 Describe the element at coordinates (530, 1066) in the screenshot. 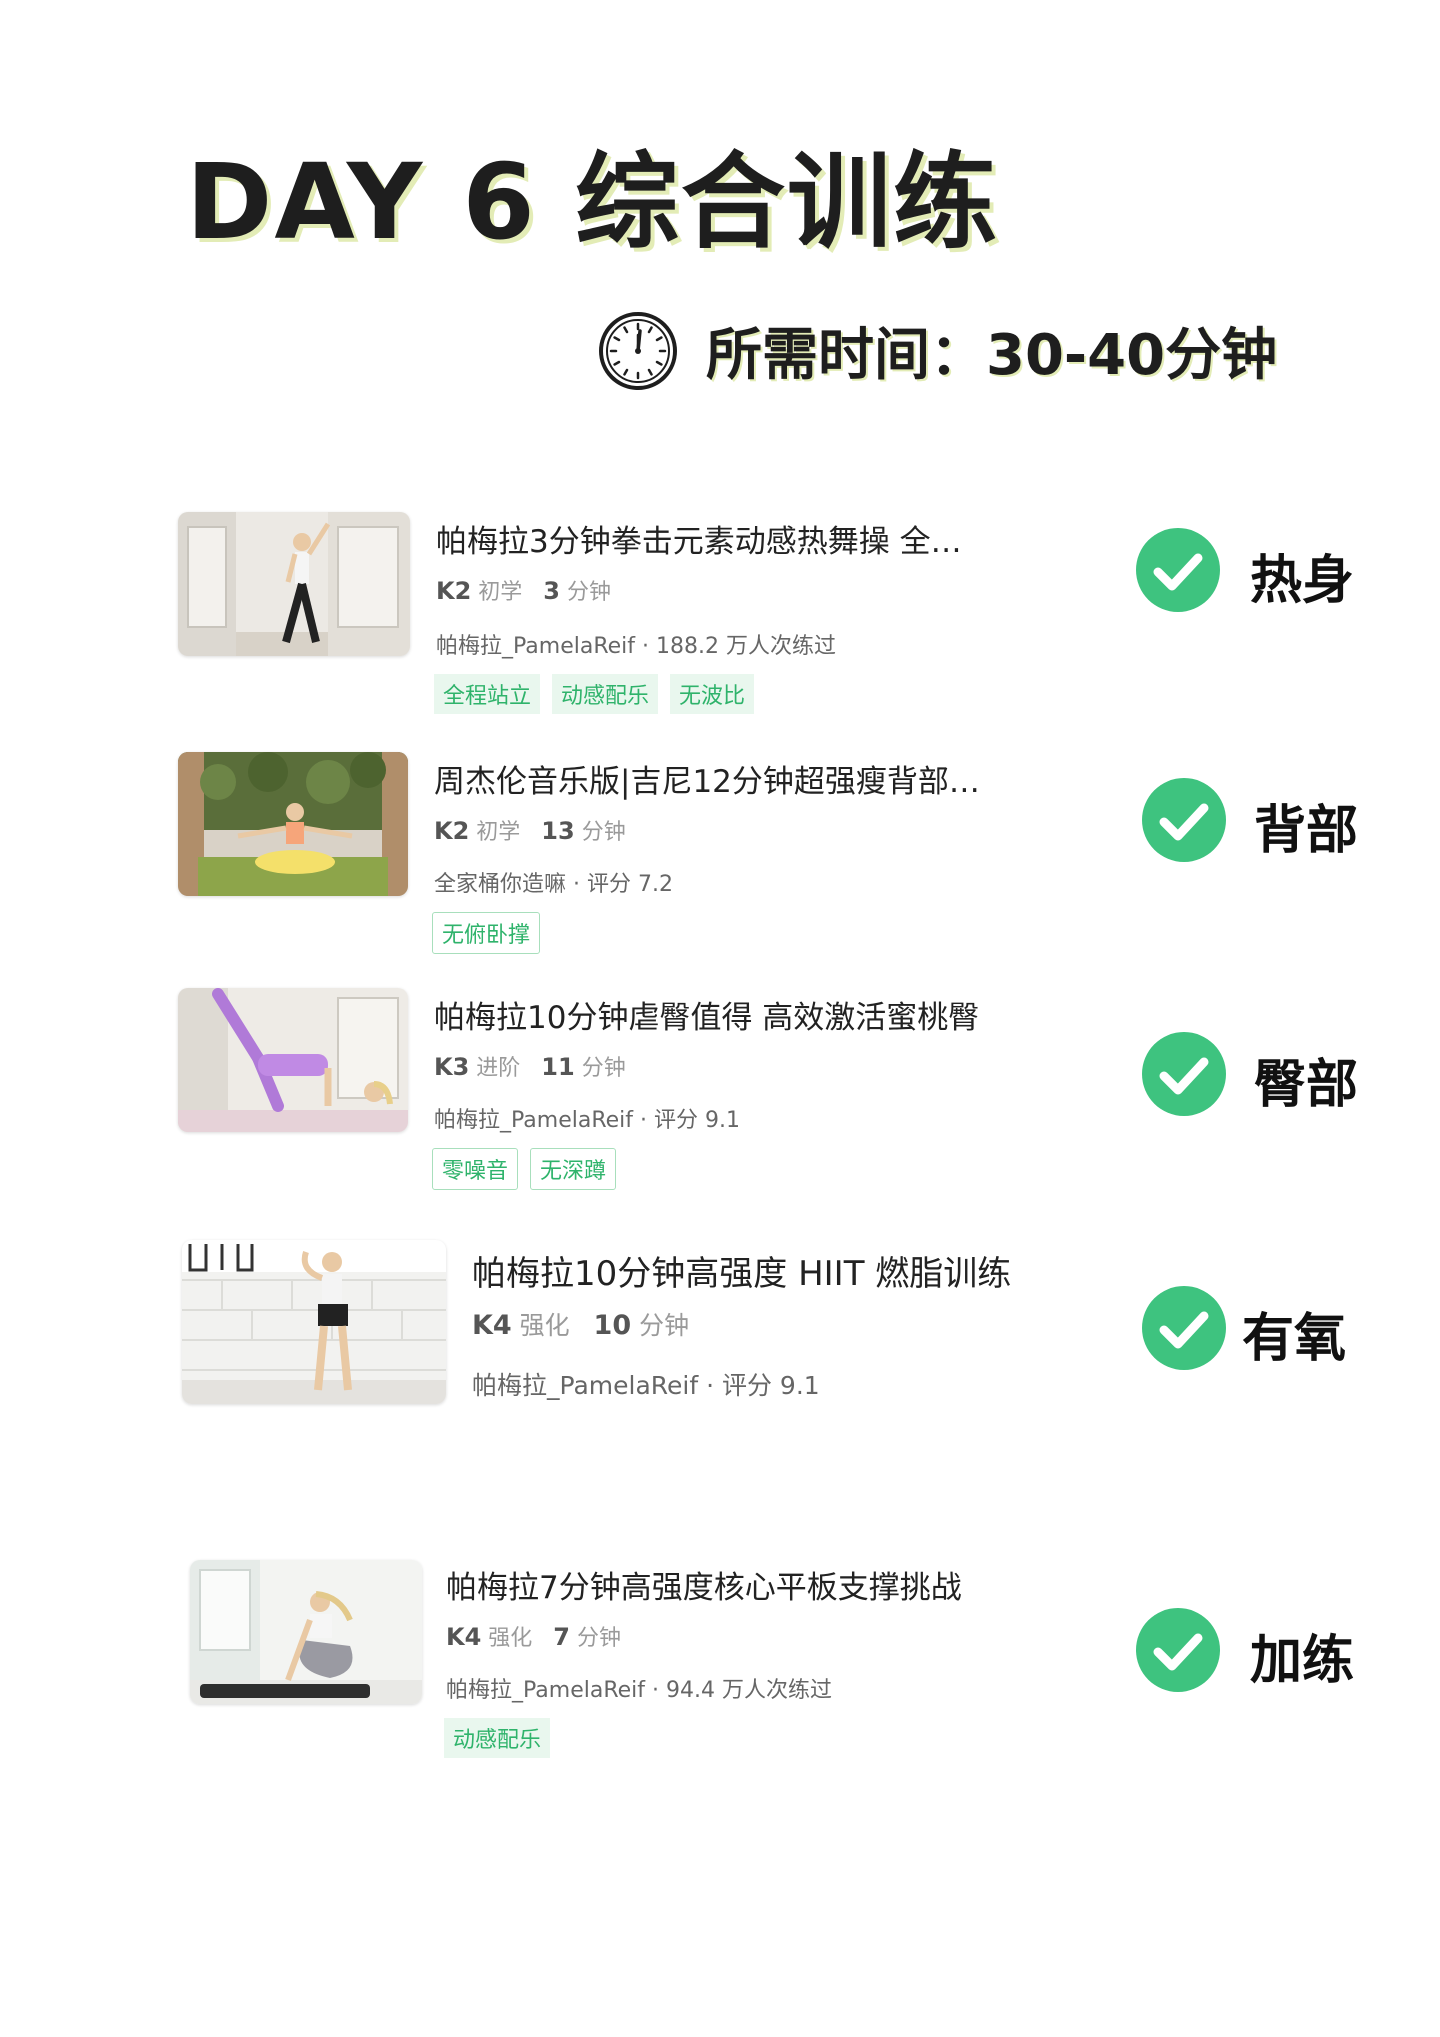

I see `video-meta: K3 进阶 11 分钟` at that location.